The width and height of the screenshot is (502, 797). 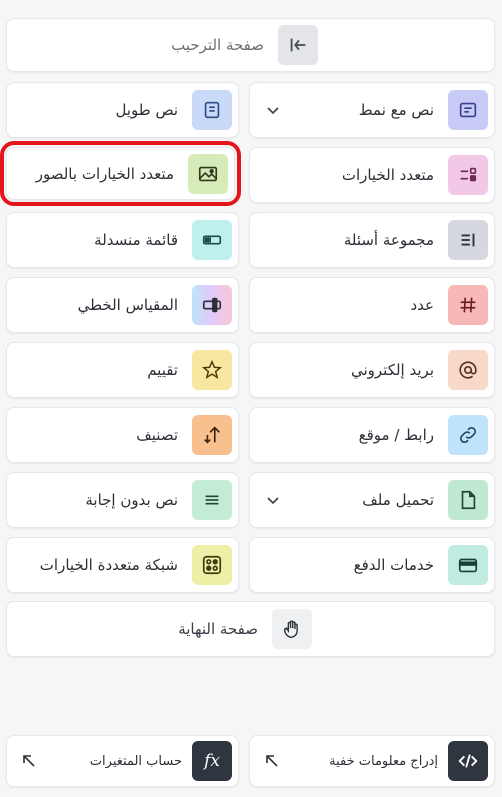 What do you see at coordinates (212, 110) in the screenshot?
I see `document-icon` at bounding box center [212, 110].